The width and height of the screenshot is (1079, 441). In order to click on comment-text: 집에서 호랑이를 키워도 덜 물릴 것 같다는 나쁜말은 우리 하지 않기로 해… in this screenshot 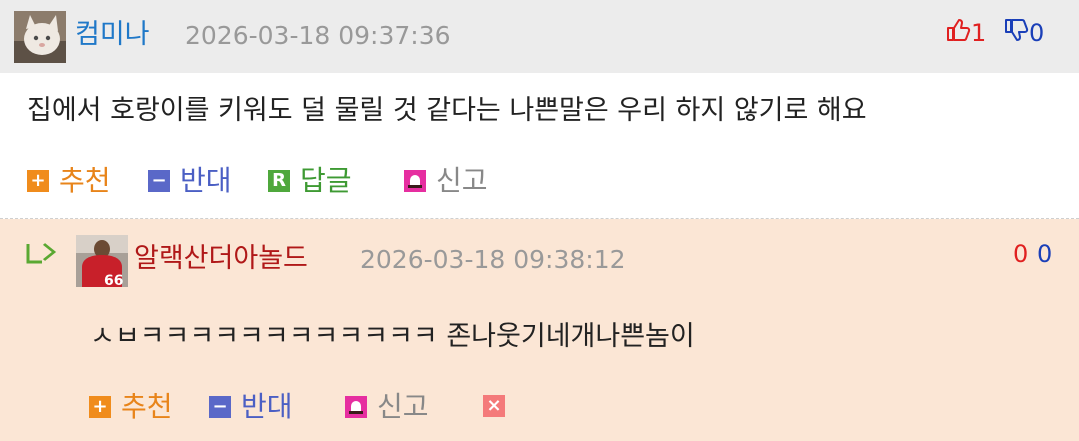, I will do `click(447, 110)`.